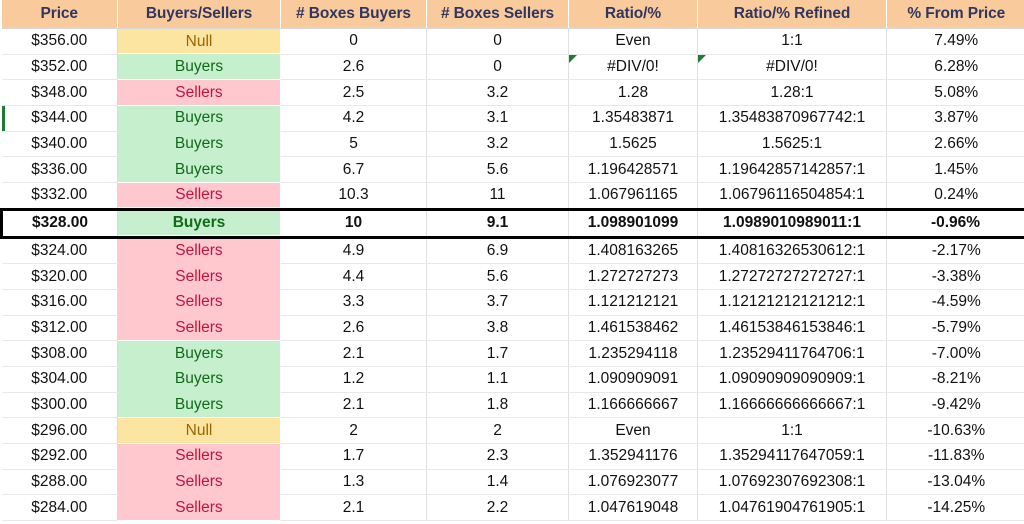 This screenshot has width=1024, height=524. I want to click on cell-boxes-sellers: 1.4, so click(497, 482).